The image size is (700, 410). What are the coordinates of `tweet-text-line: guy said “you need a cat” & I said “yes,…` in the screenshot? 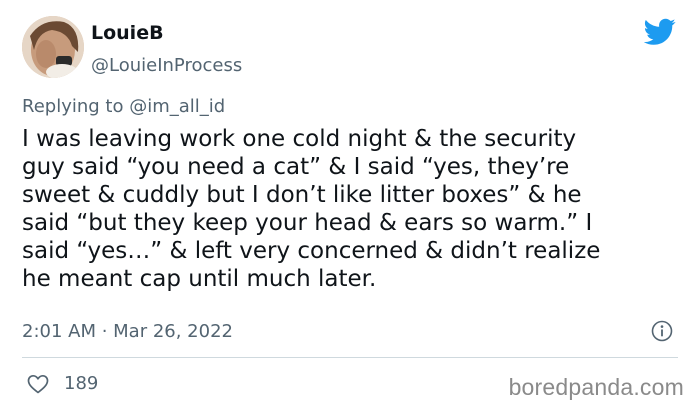 It's located at (296, 167).